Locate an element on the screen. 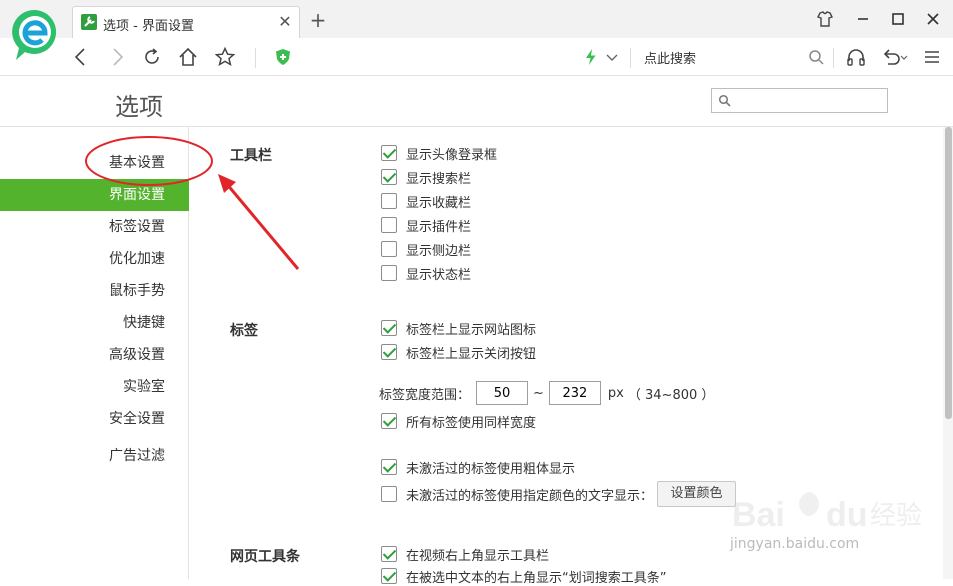 The height and width of the screenshot is (586, 953). title-bar: 选项 - 界面设置 ✕ + is located at coordinates (476, 19).